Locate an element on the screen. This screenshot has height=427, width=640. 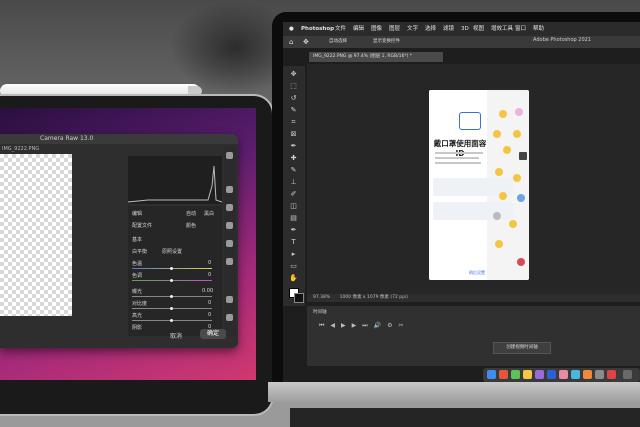
hand-tool-icon is located at coordinates (229, 299).